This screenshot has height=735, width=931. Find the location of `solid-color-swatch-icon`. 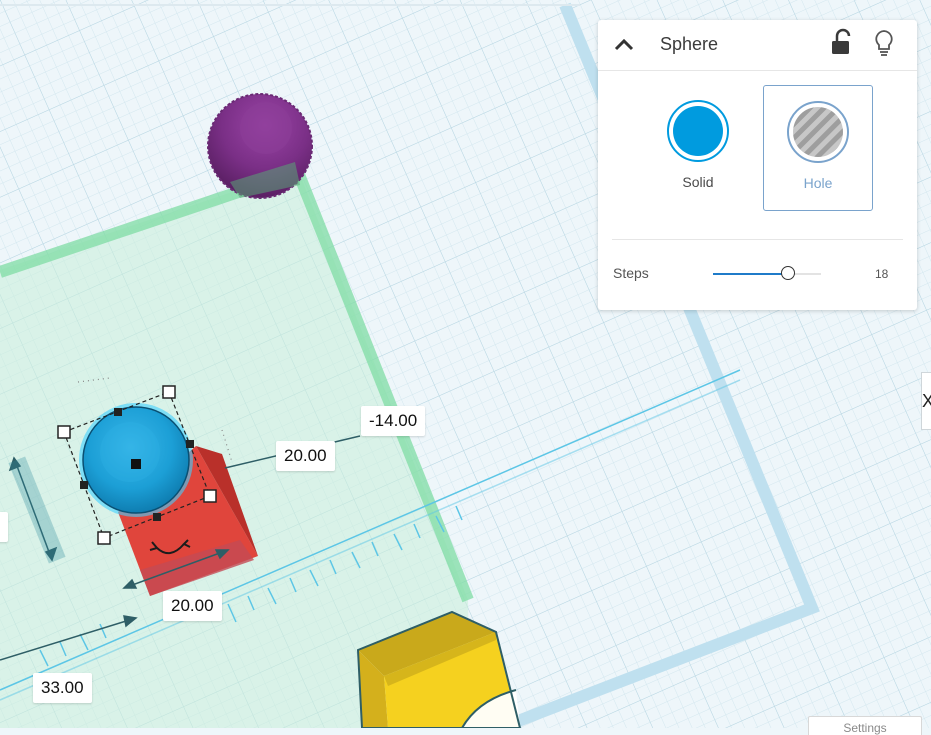

solid-color-swatch-icon is located at coordinates (698, 131).